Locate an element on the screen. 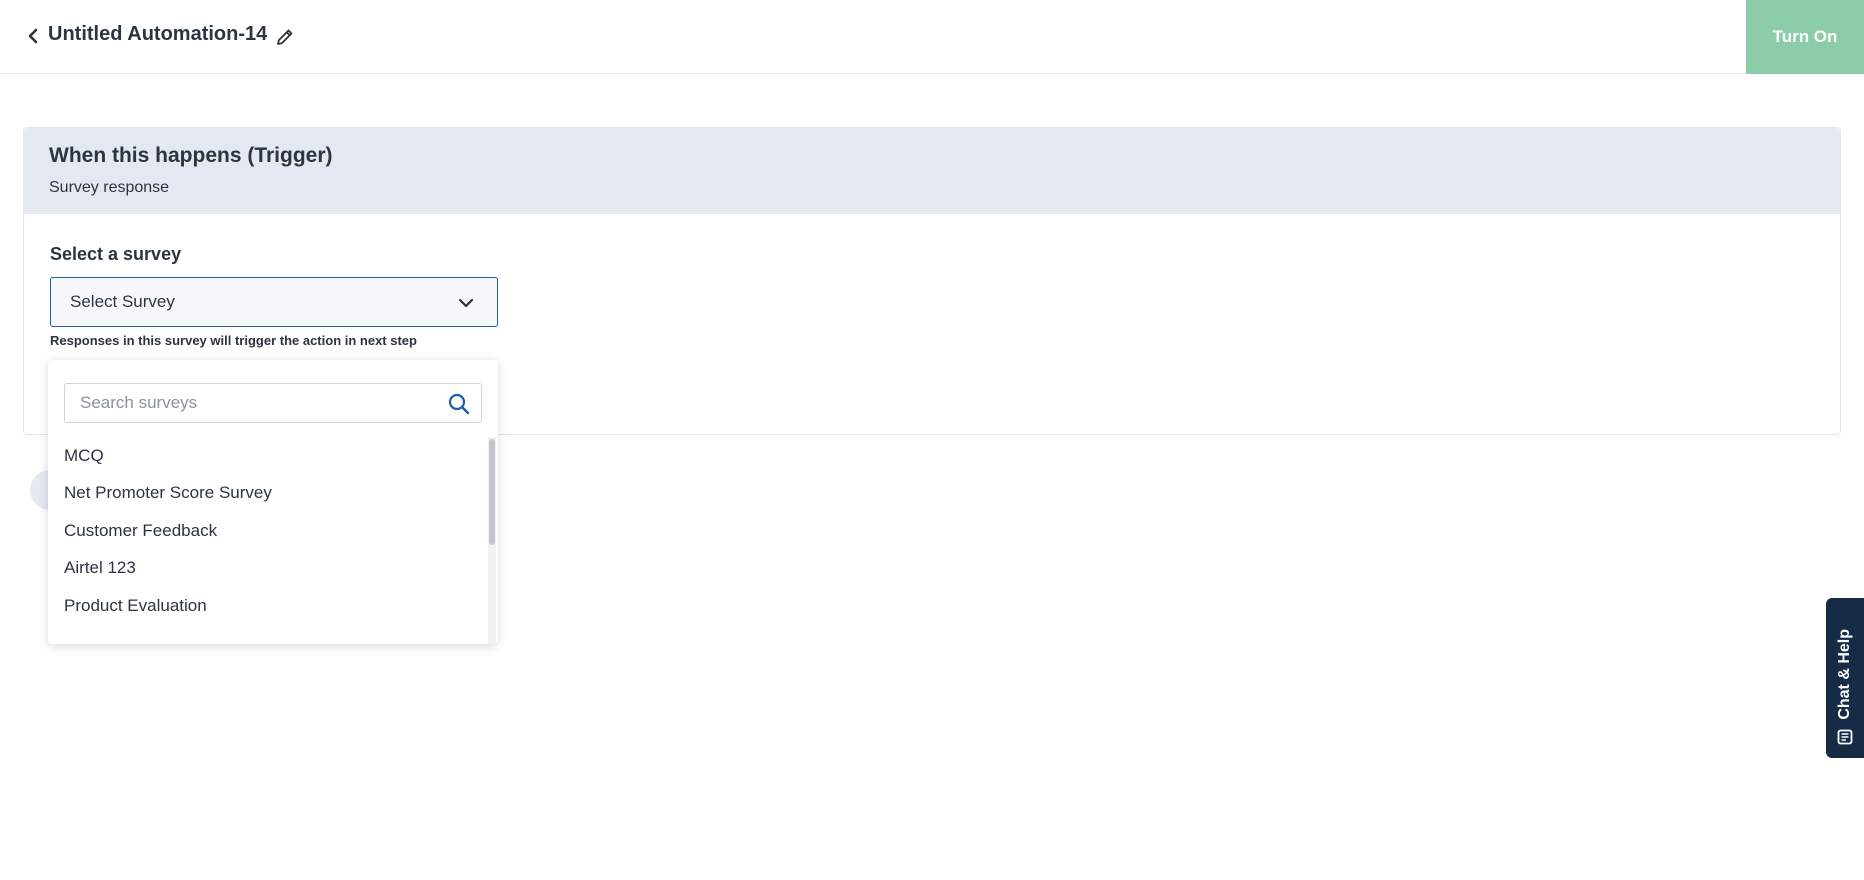  top-header: Untitled Automation-14 Turn On is located at coordinates (932, 37).